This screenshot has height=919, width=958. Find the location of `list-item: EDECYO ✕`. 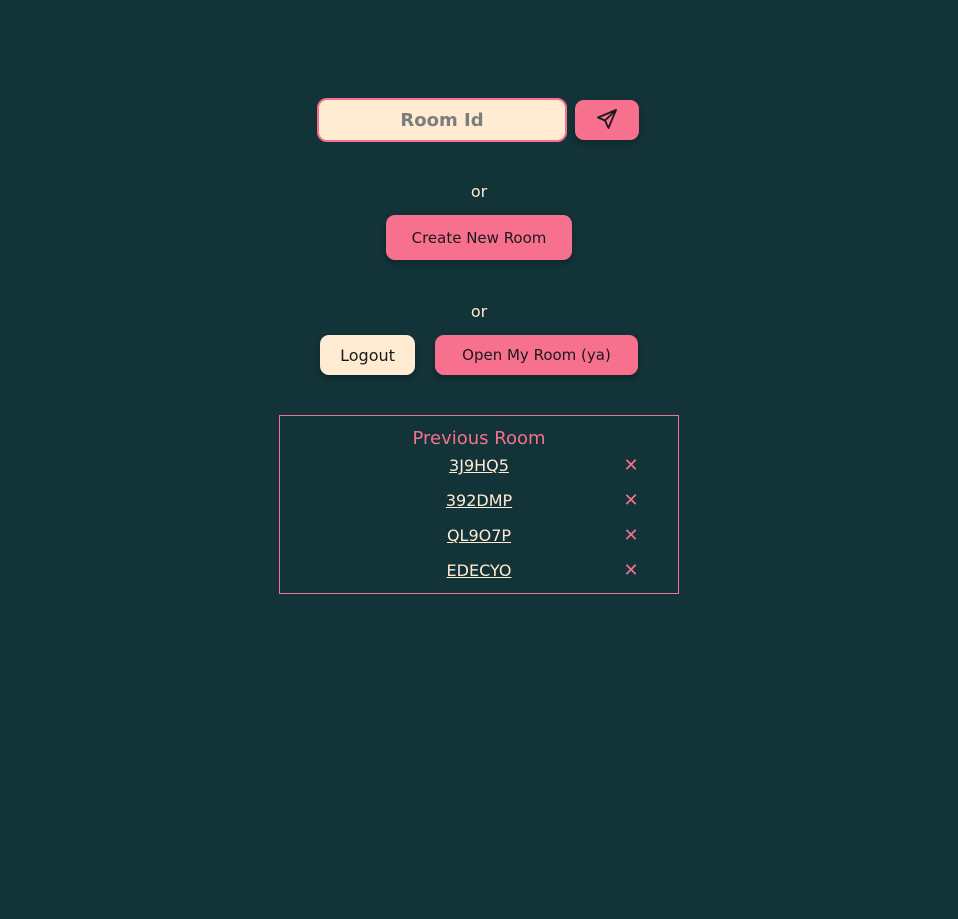

list-item: EDECYO ✕ is located at coordinates (479, 571).